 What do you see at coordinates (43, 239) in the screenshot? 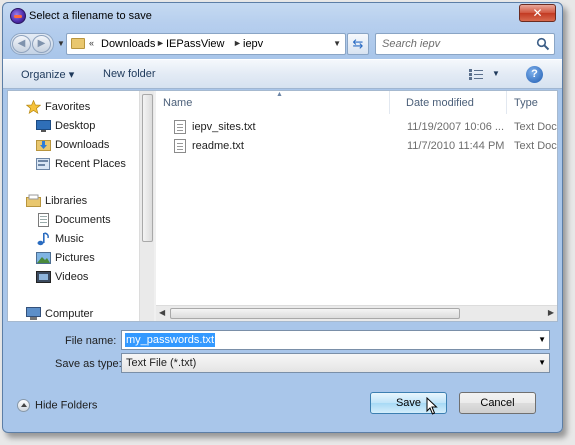
I see `music-icon` at bounding box center [43, 239].